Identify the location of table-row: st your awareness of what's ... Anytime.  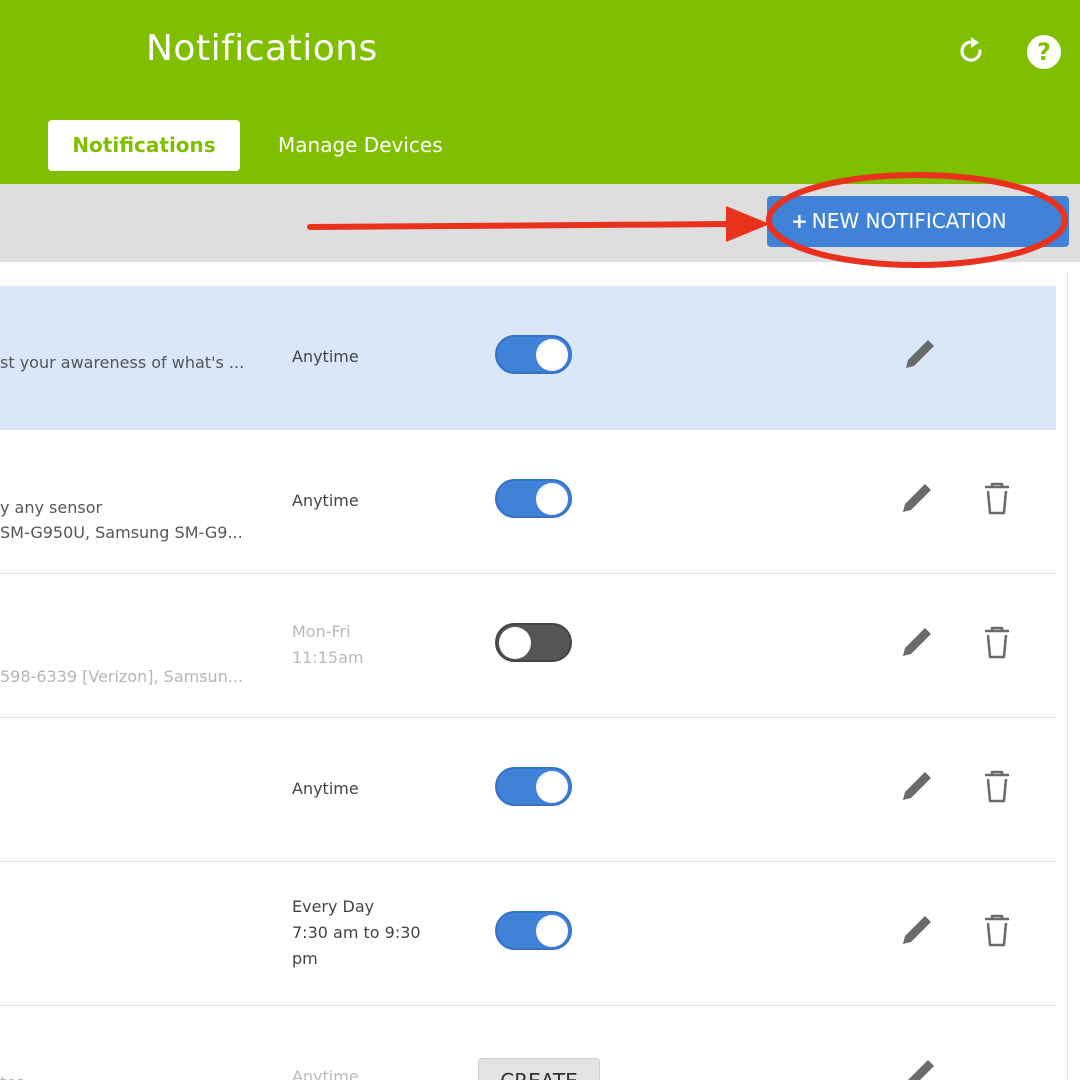
(528, 358).